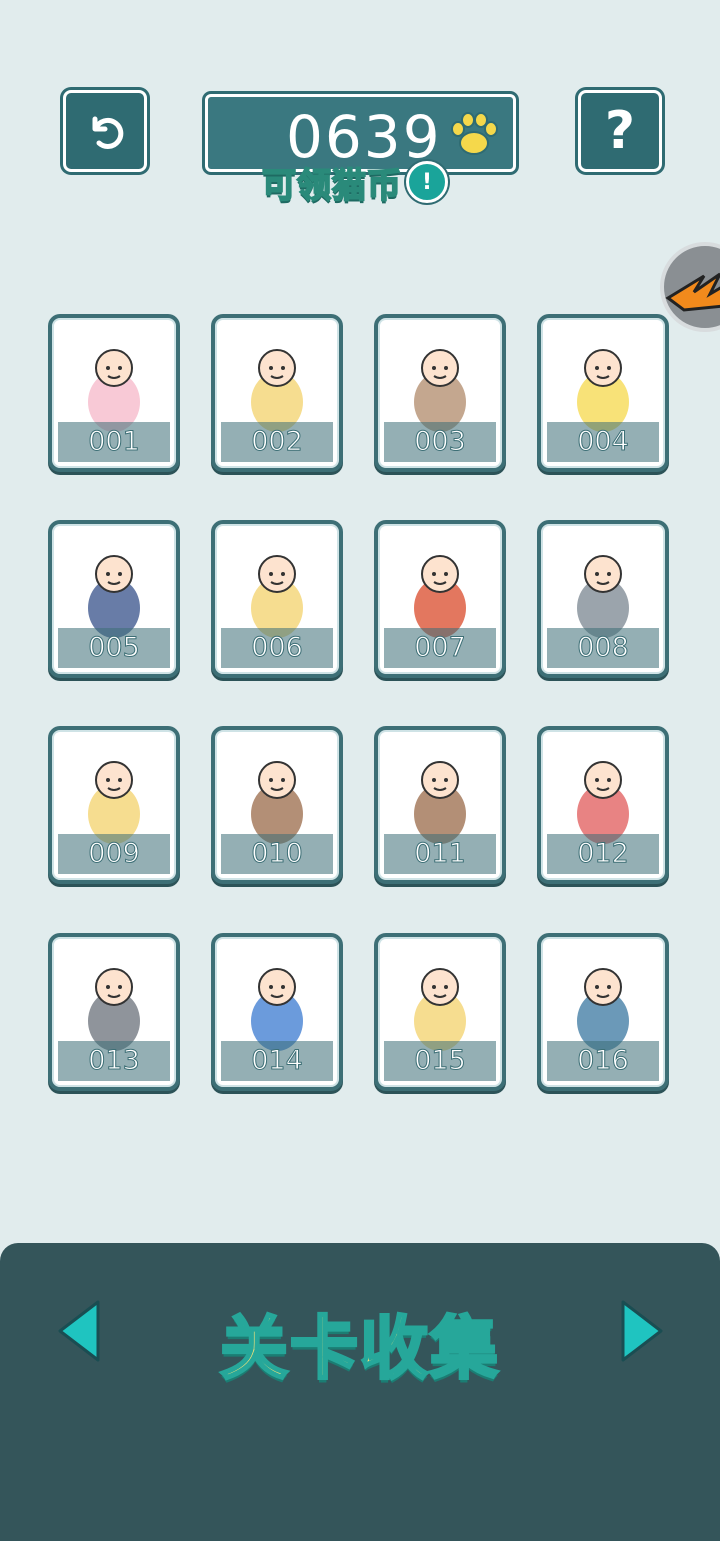 The width and height of the screenshot is (720, 1541). Describe the element at coordinates (277, 648) in the screenshot. I see `level-number: 006` at that location.